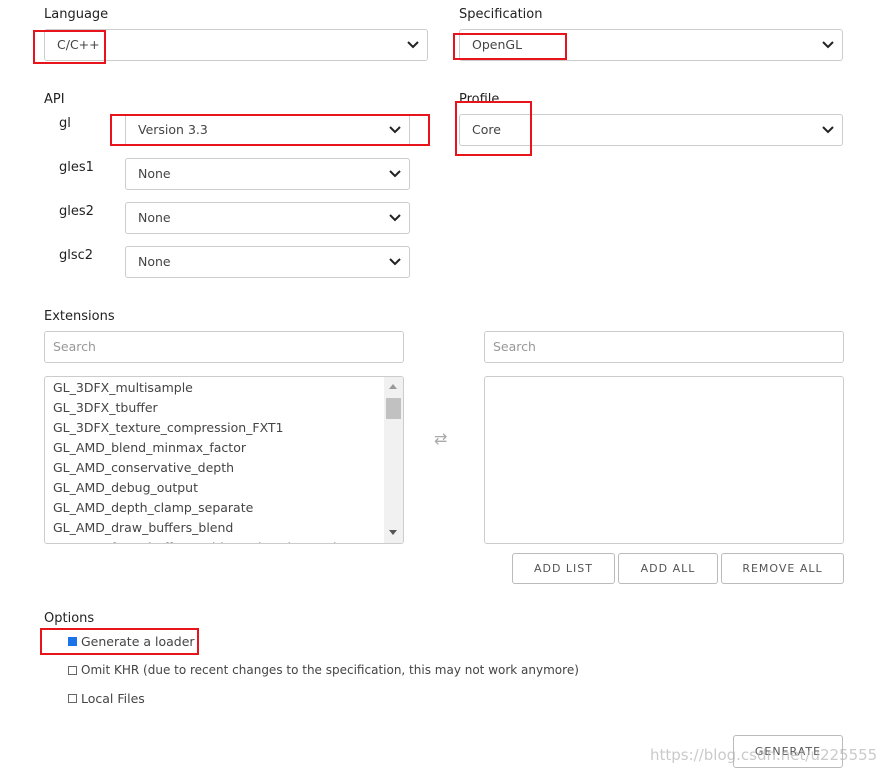 The image size is (878, 775). Describe the element at coordinates (501, 14) in the screenshot. I see `specification-label: Specification` at that location.